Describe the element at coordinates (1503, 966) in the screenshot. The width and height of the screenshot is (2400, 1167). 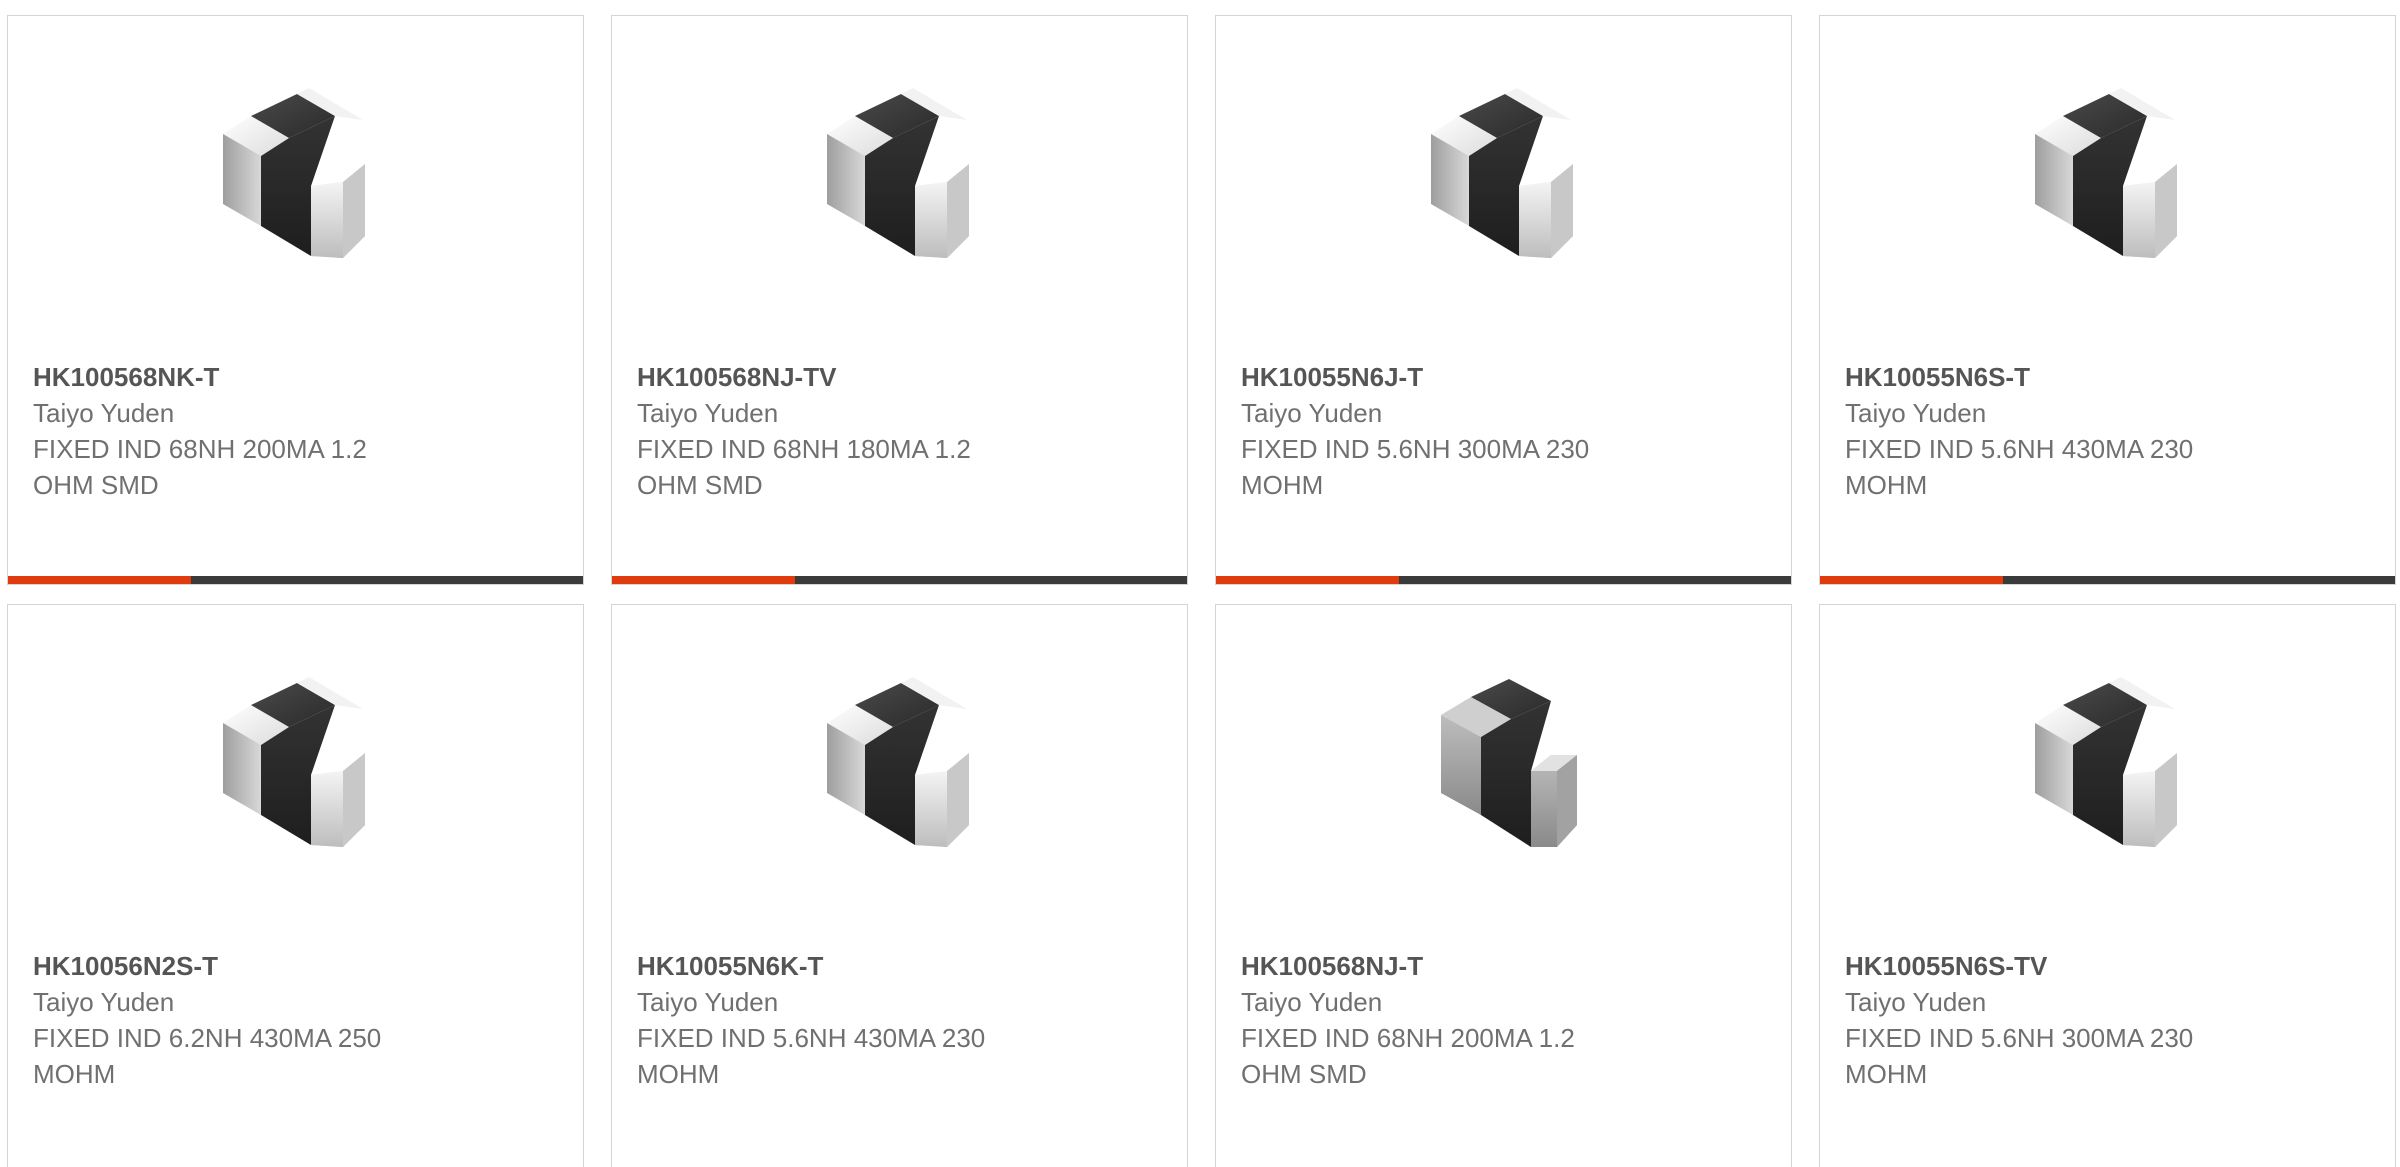
I see `part-number: HK100568NJ-T` at that location.